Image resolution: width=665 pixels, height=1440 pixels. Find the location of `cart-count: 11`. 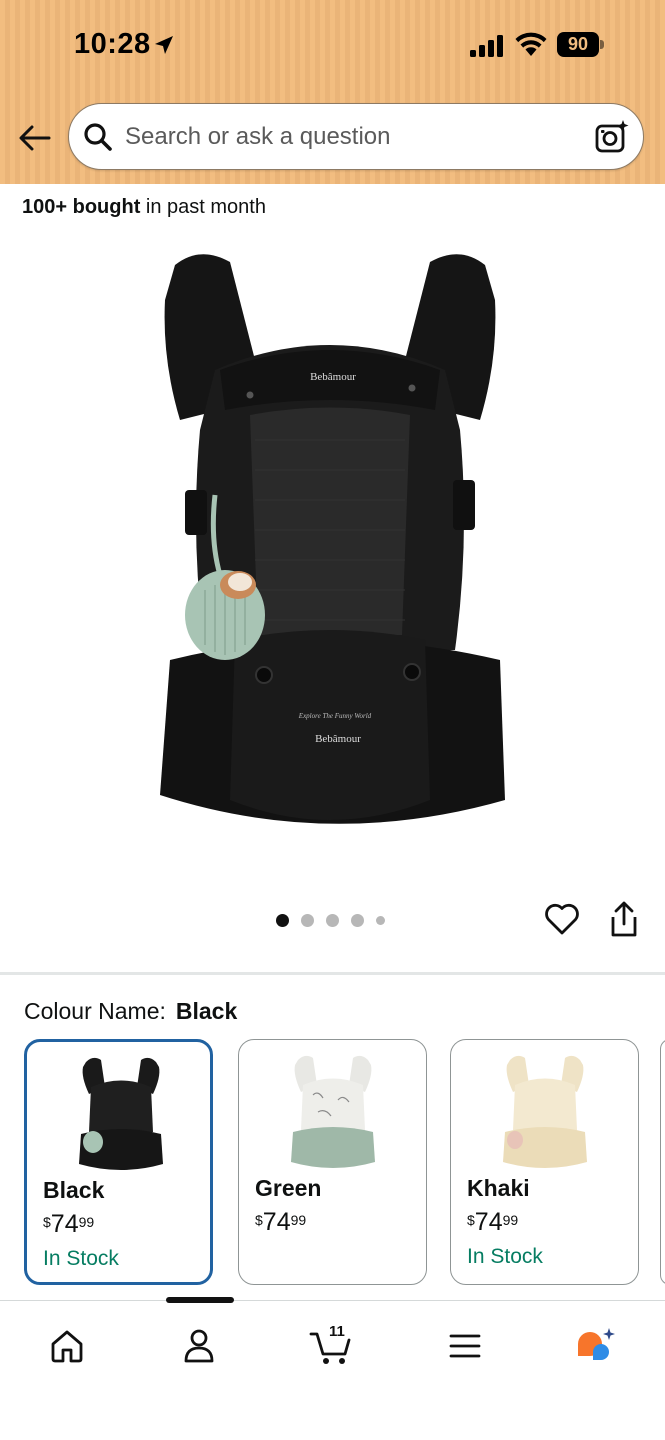

cart-count: 11 is located at coordinates (337, 1331).